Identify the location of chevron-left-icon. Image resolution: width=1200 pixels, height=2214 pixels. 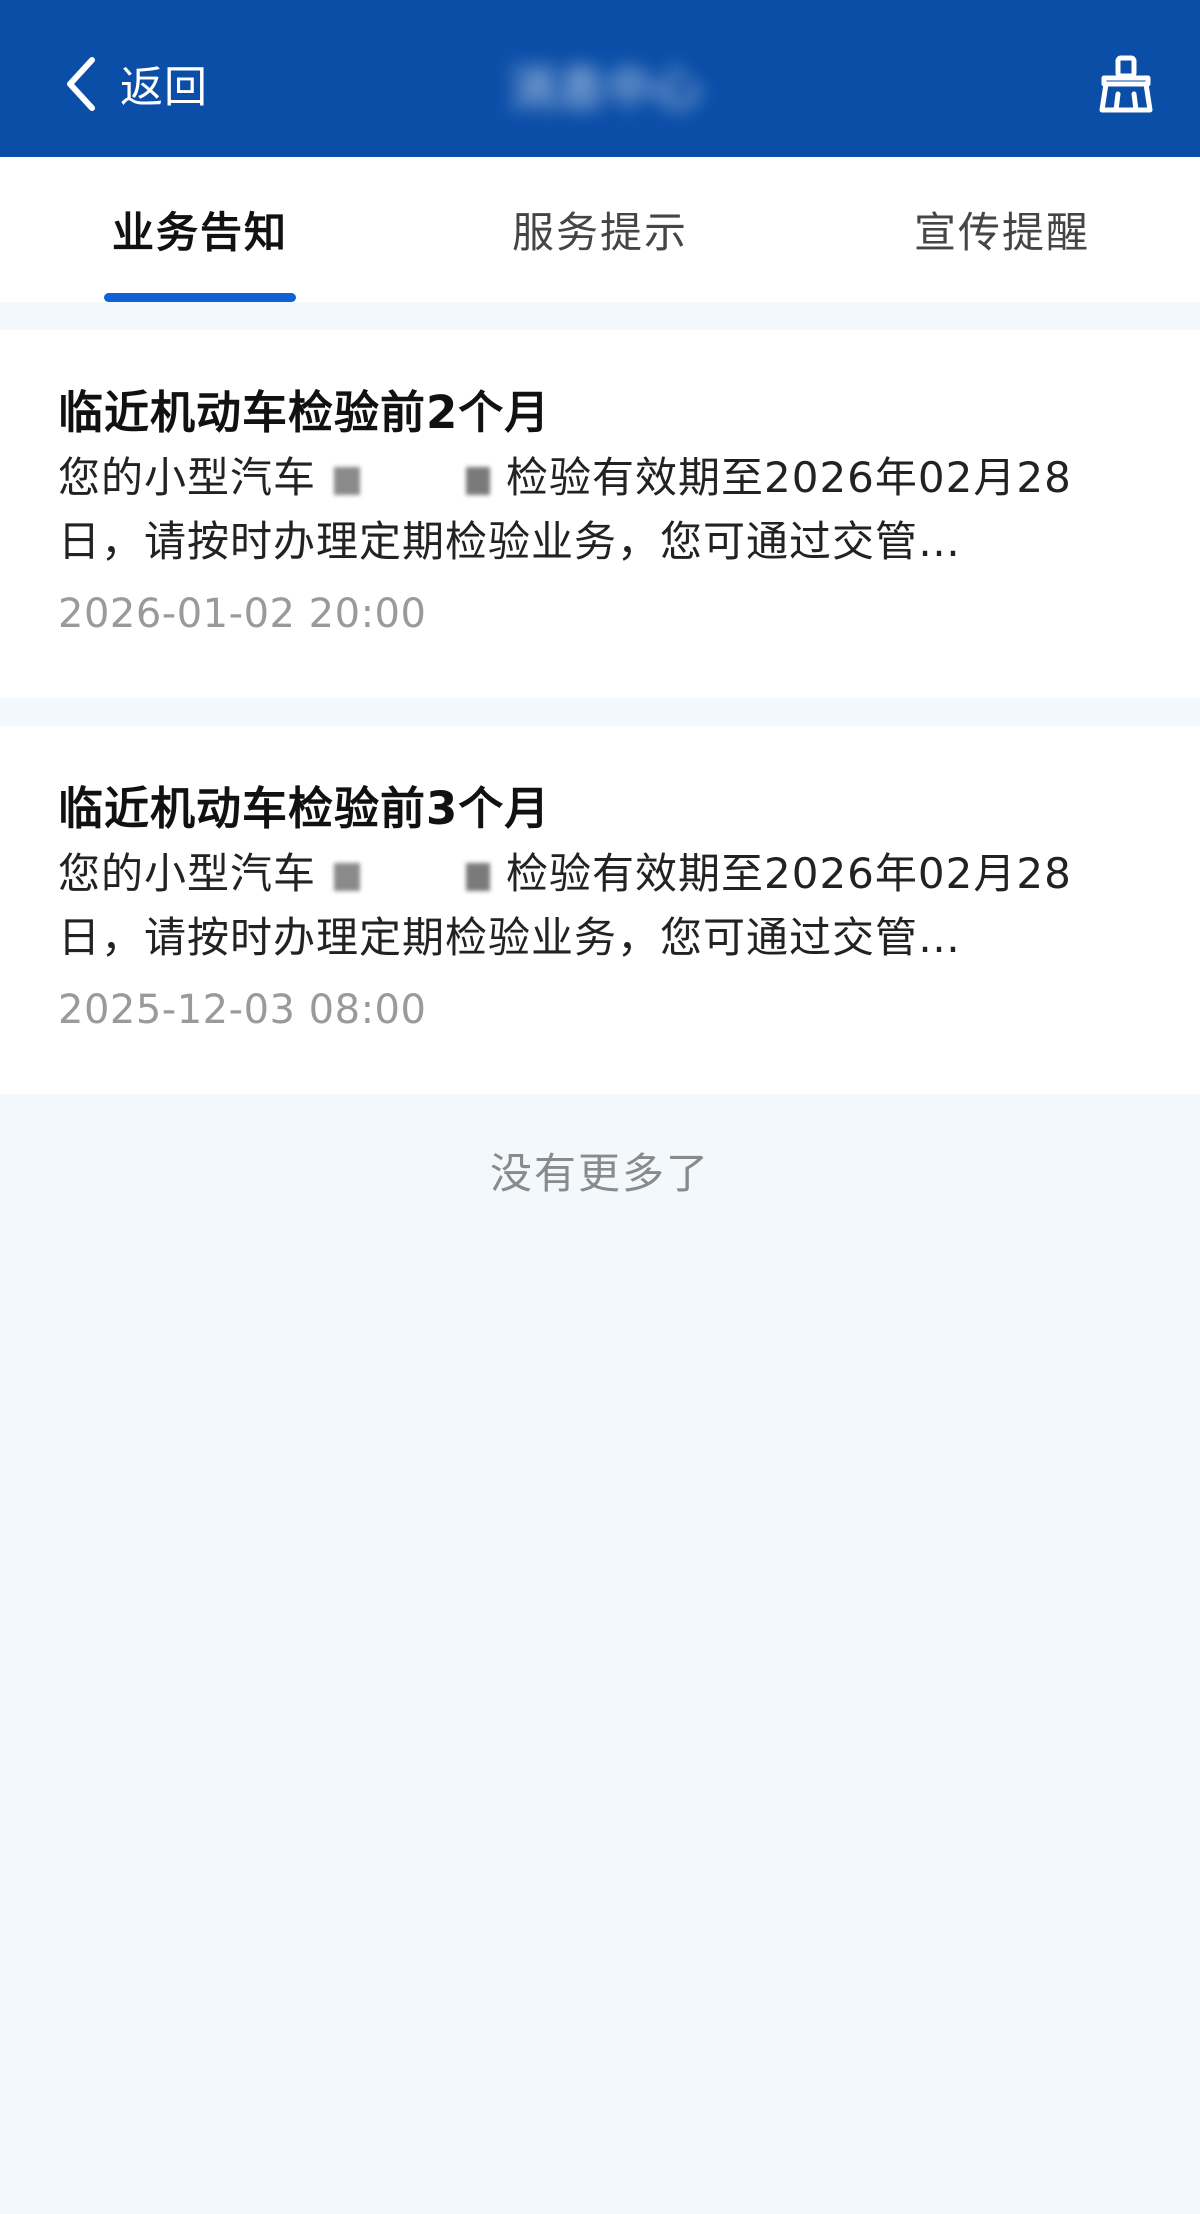
(80, 84).